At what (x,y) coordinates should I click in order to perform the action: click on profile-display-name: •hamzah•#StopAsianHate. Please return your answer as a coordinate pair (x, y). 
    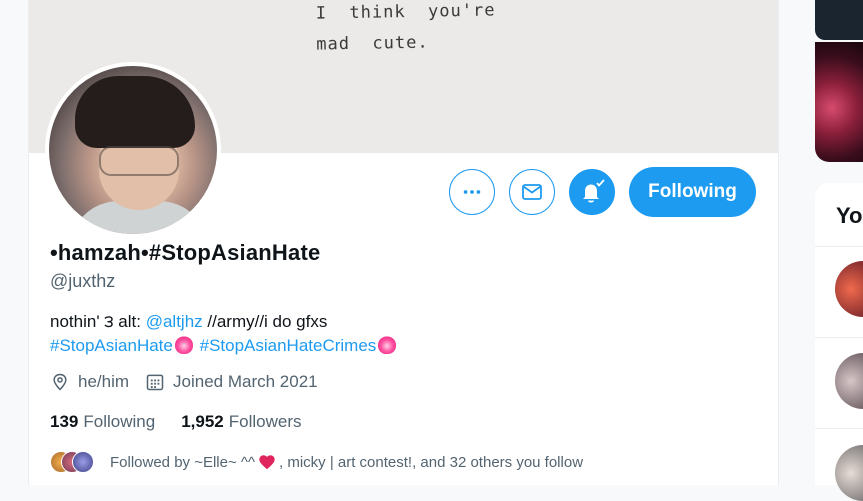
    Looking at the image, I should click on (185, 252).